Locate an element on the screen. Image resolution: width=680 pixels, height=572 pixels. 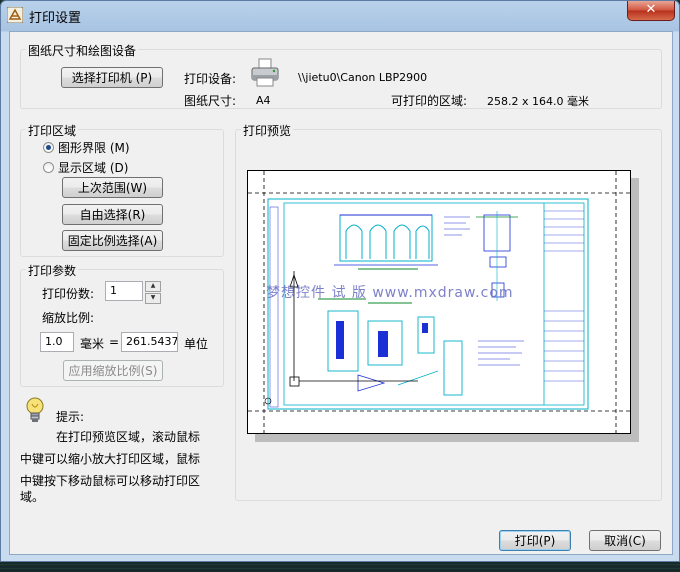
last-range-button: 上次范围(W) is located at coordinates (112, 187).